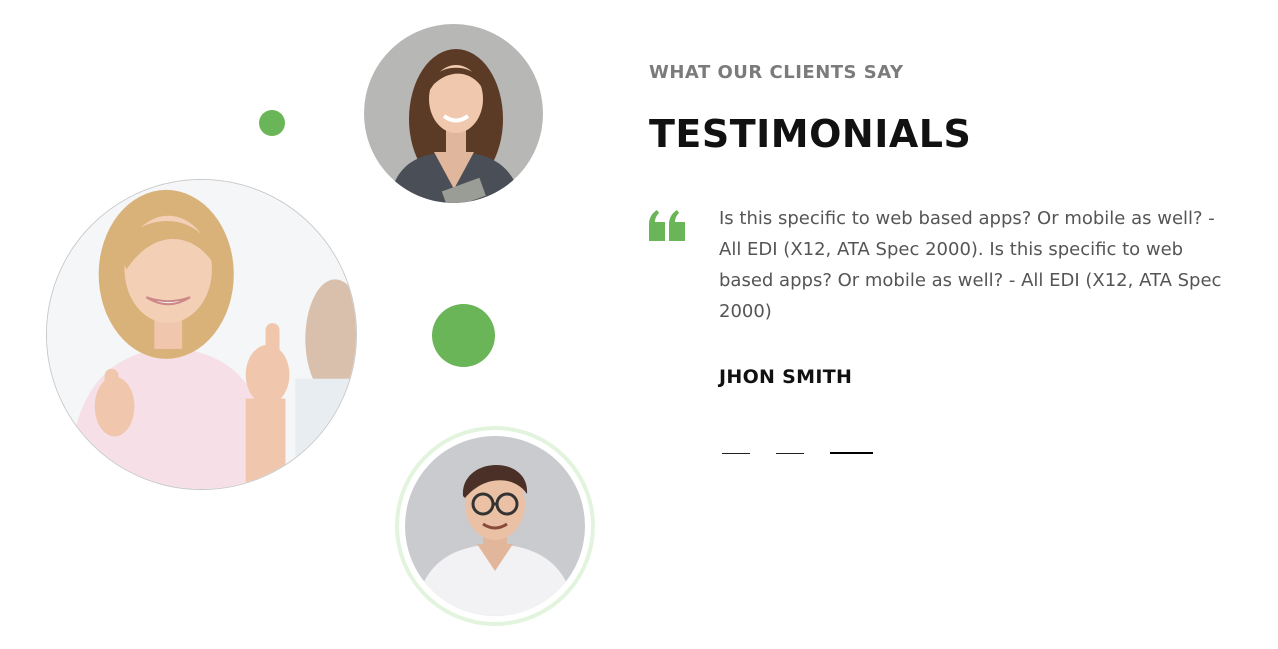 This screenshot has width=1278, height=649. I want to click on client-avatar-main-photo, so click(201, 334).